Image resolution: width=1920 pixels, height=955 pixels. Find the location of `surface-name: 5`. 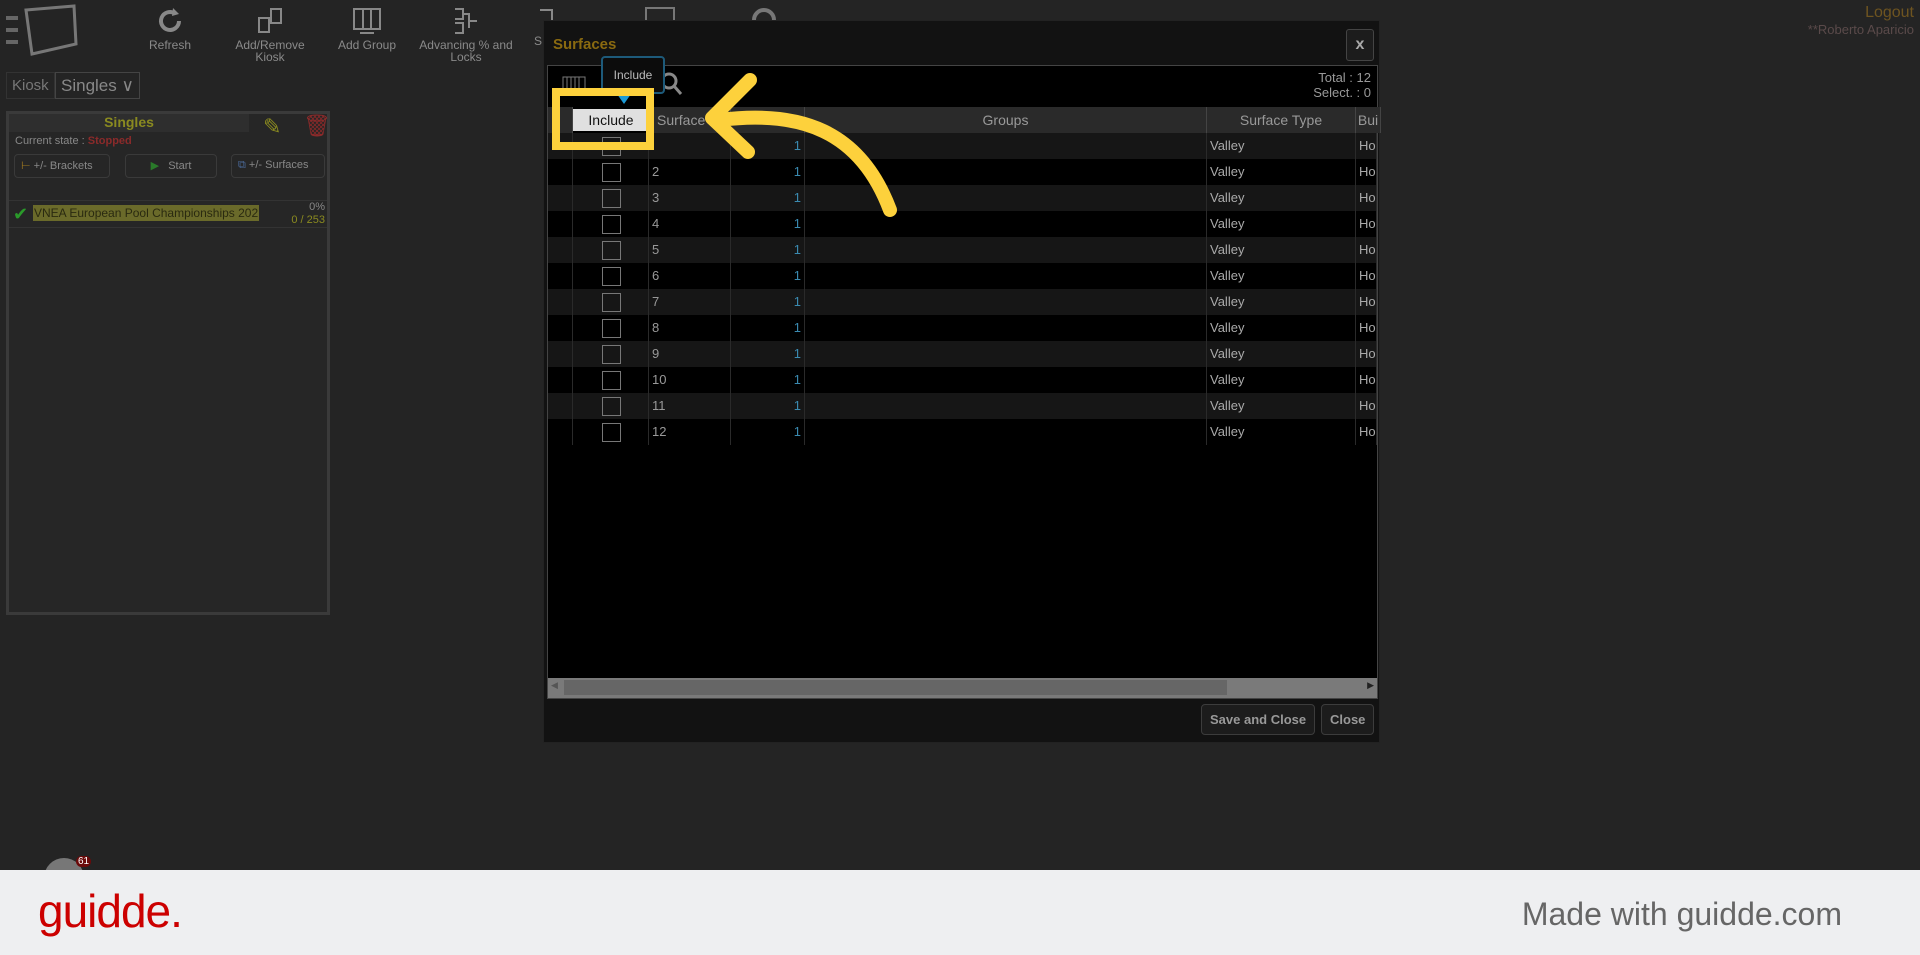

surface-name: 5 is located at coordinates (690, 250).